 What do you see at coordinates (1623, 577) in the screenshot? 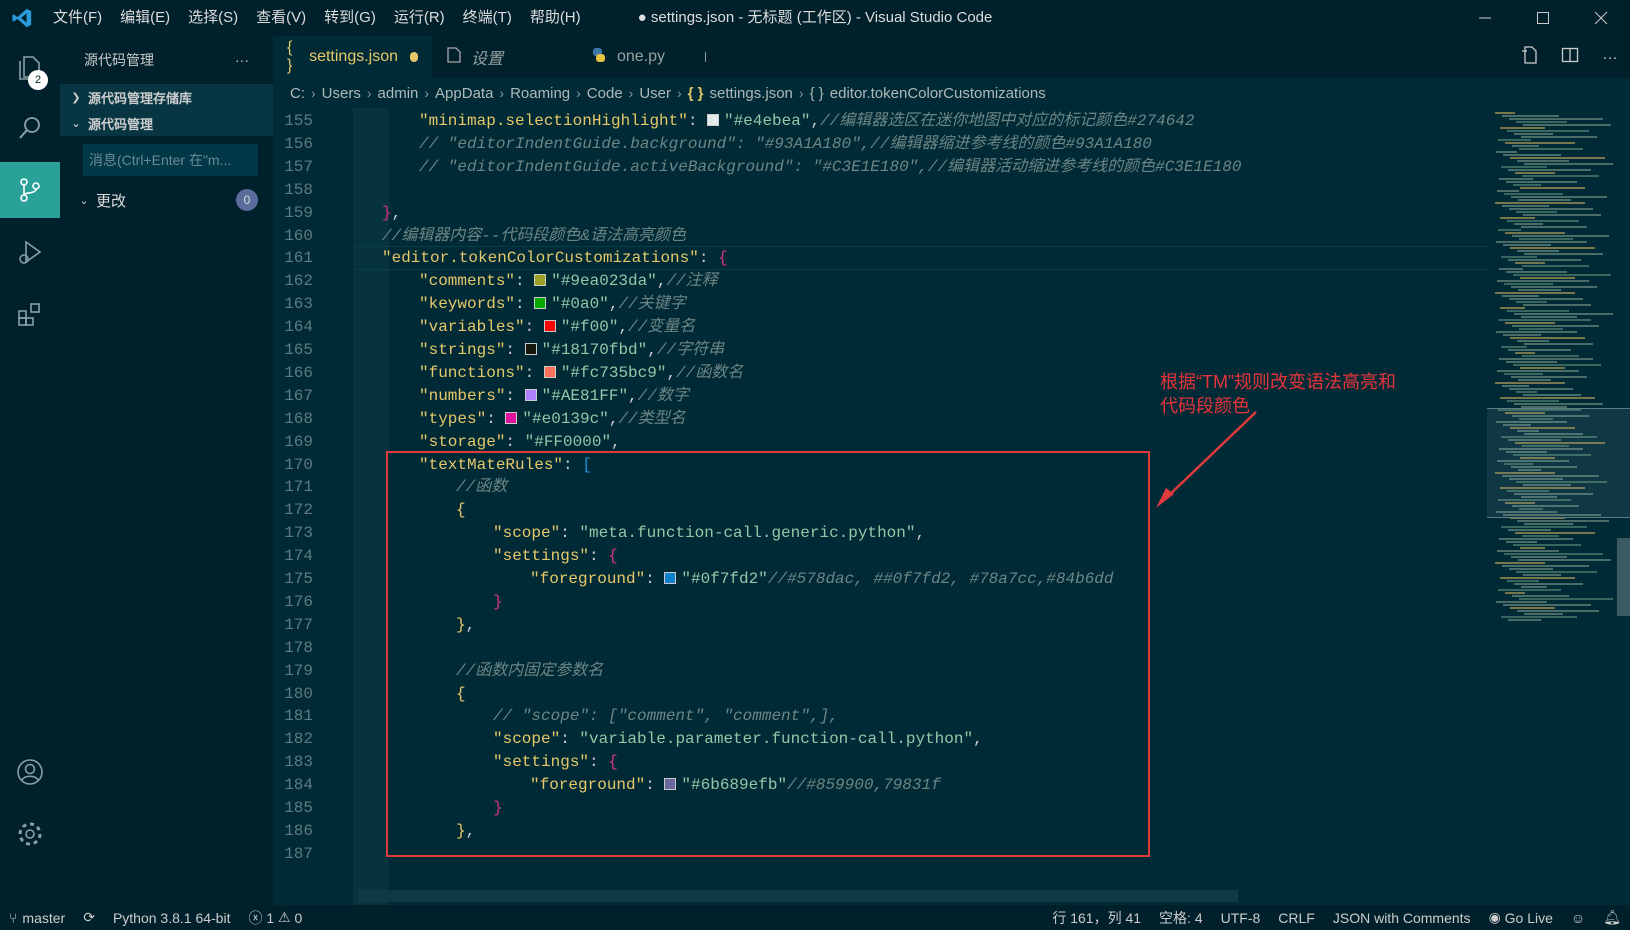
I see `vertical-scrollbar` at bounding box center [1623, 577].